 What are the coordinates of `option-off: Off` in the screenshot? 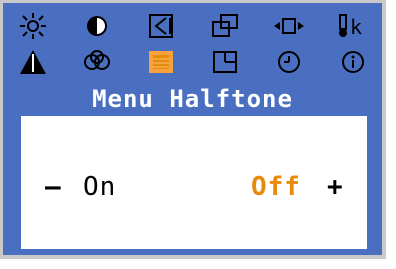 It's located at (276, 187).